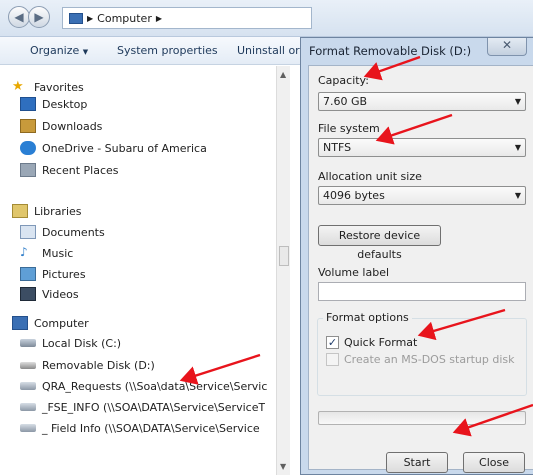 This screenshot has width=533, height=475. Describe the element at coordinates (39, 17) in the screenshot. I see `forward-button: ▶` at that location.